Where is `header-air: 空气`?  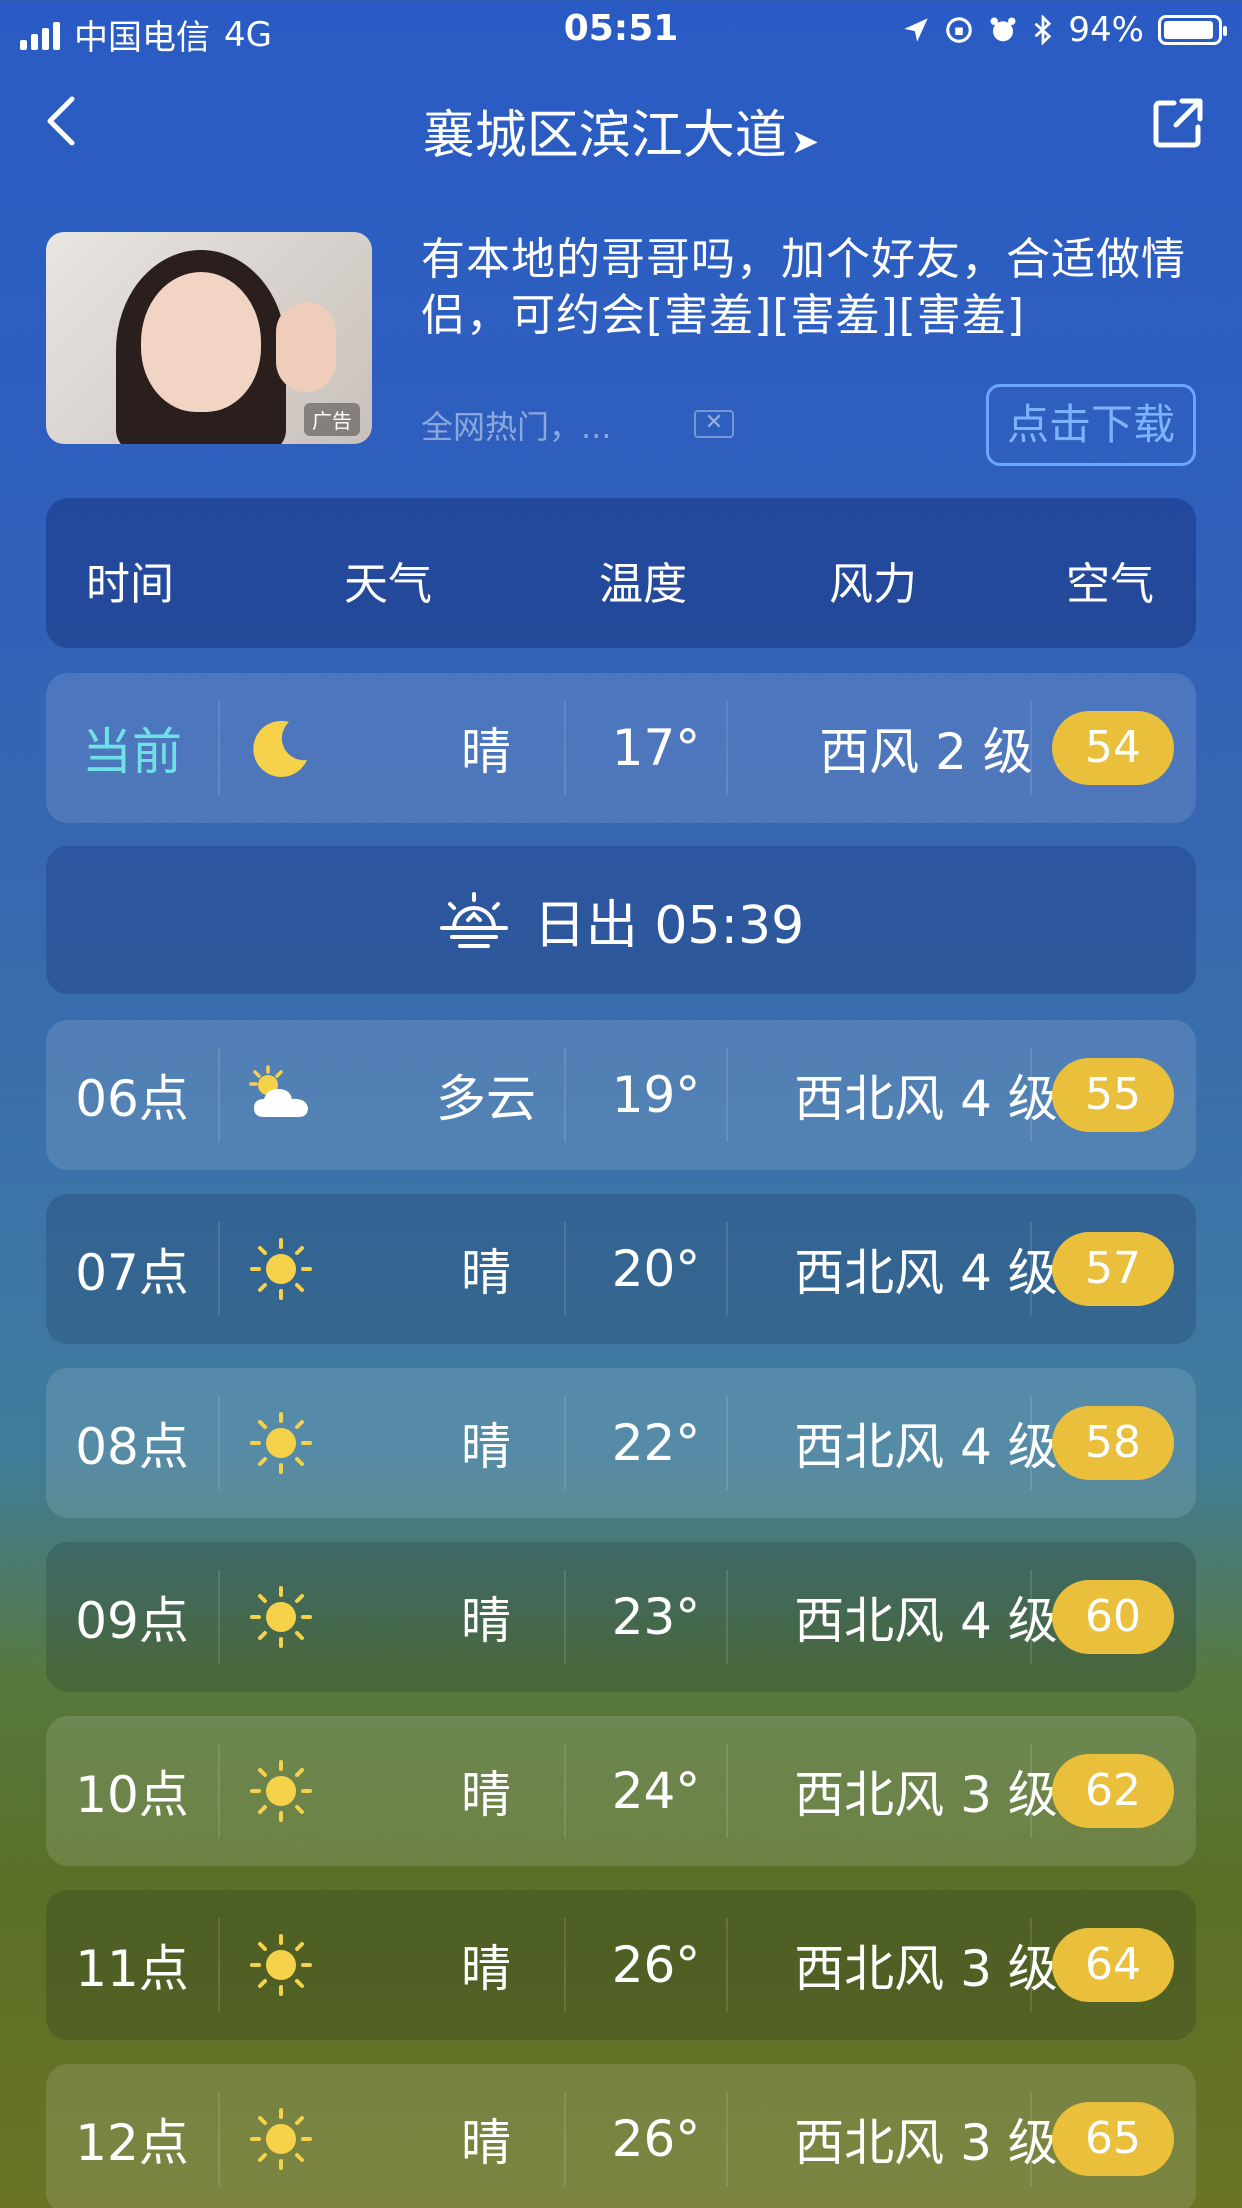 header-air: 空气 is located at coordinates (1110, 584).